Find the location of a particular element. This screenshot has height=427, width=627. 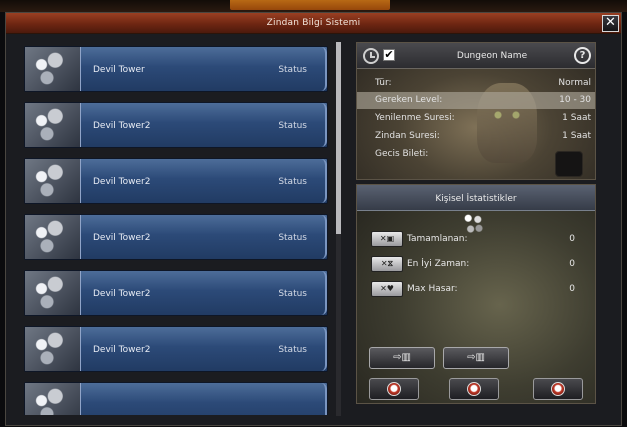

dungeon-list-scrollbar is located at coordinates (338, 229).